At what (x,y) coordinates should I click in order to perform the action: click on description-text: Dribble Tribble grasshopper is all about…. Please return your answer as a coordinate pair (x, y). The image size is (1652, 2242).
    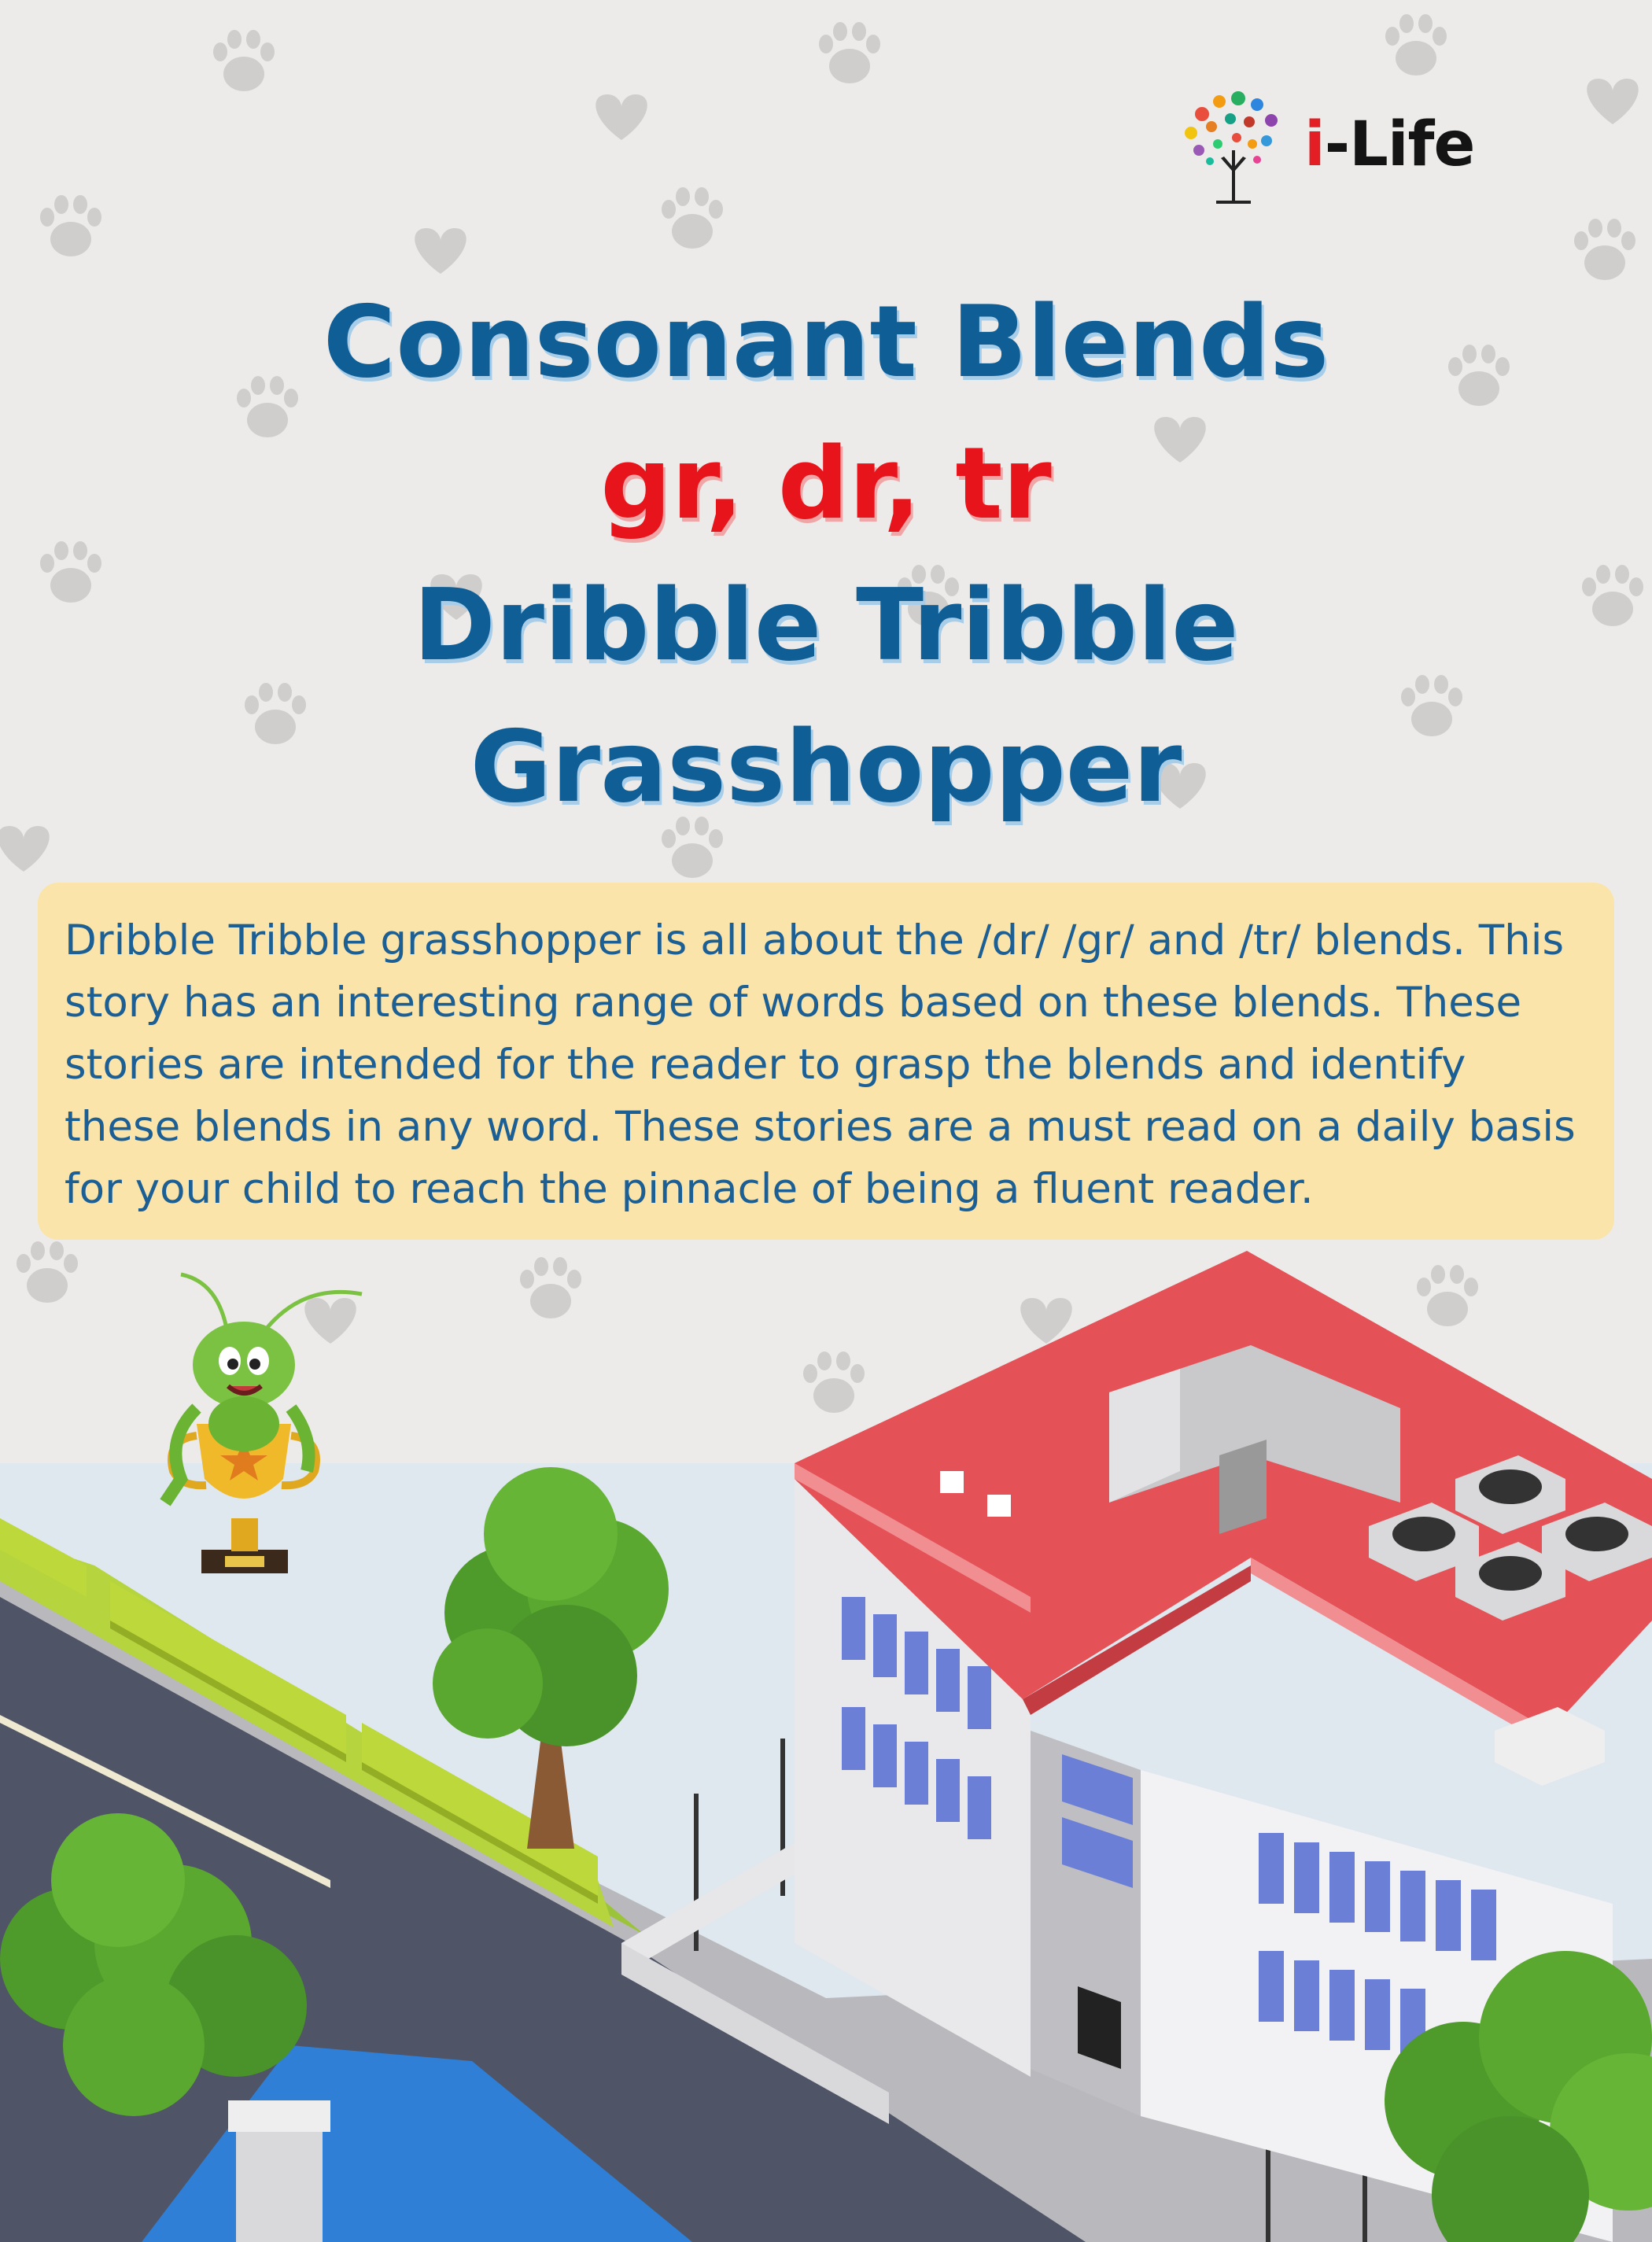
    Looking at the image, I should click on (820, 1064).